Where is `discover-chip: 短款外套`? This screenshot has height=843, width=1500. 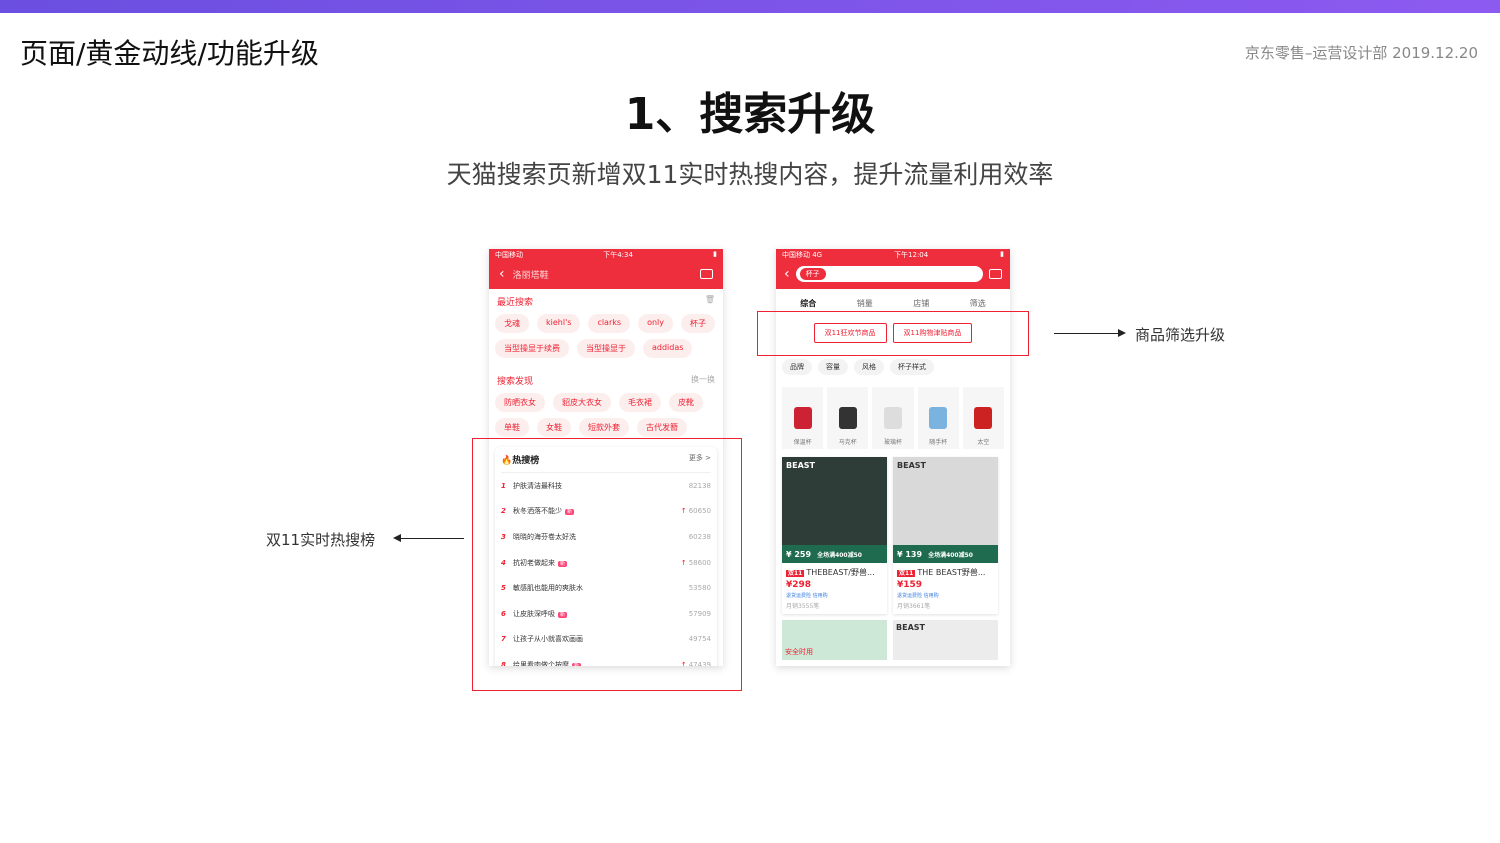
discover-chip: 短款外套 is located at coordinates (604, 427).